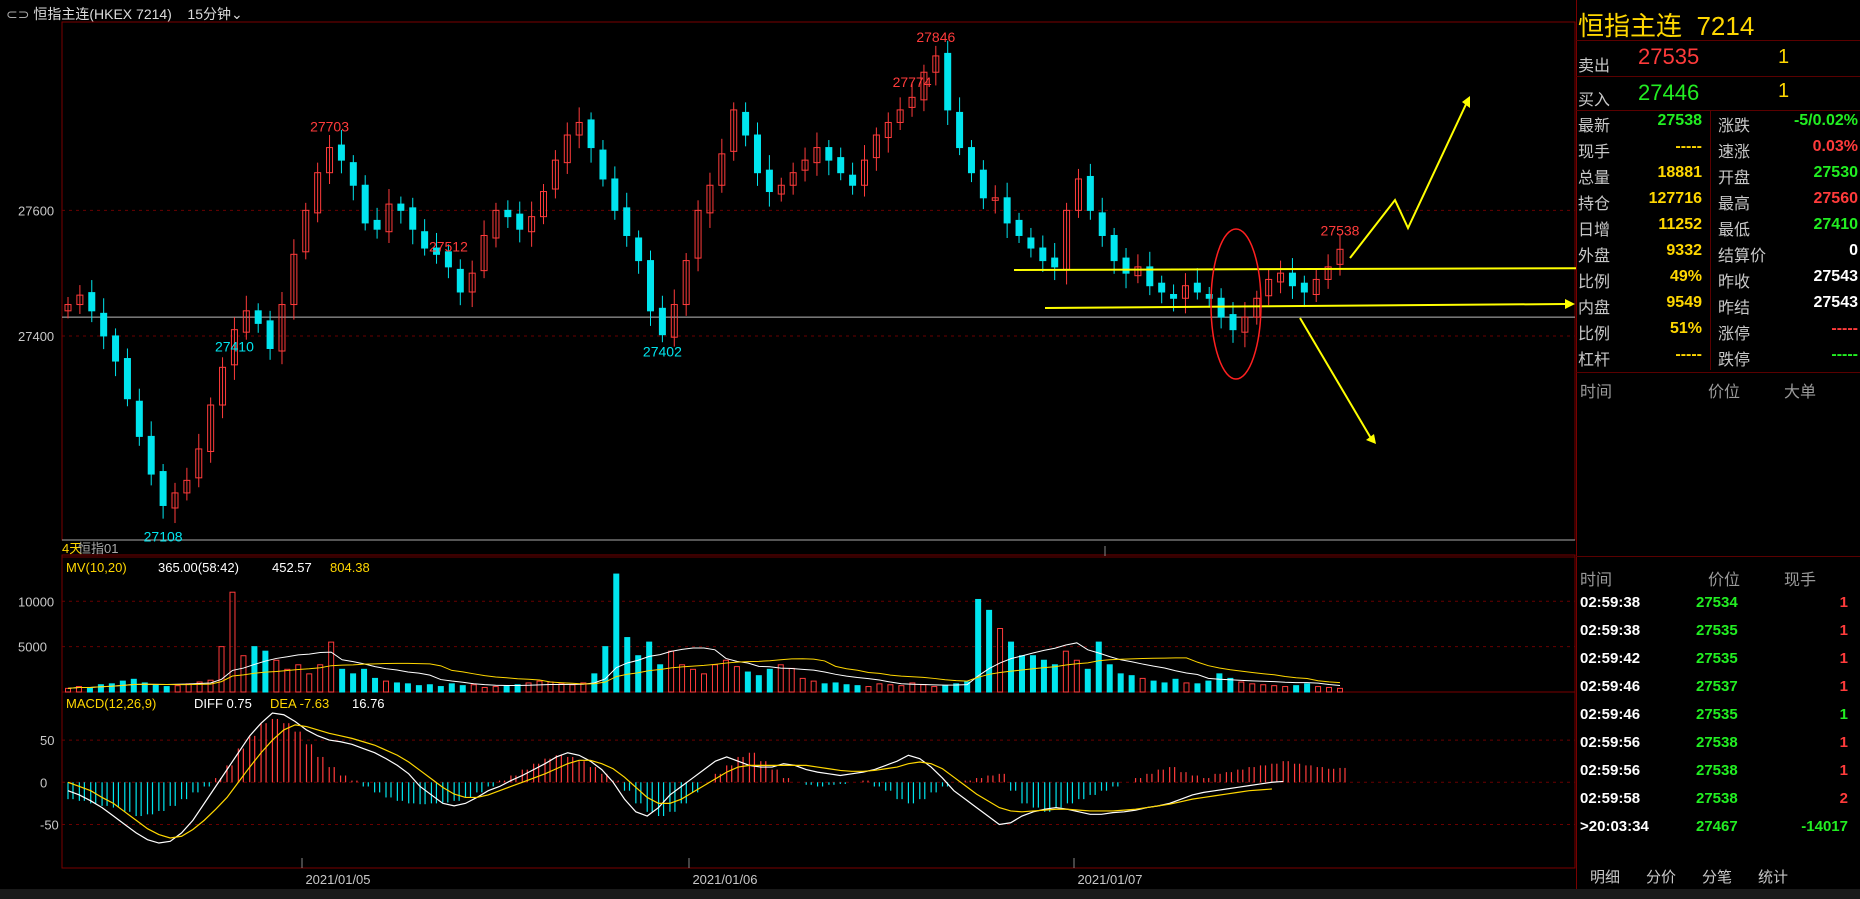 Image resolution: width=1860 pixels, height=899 pixels. Describe the element at coordinates (1836, 198) in the screenshot. I see `stat-value: 27560` at that location.